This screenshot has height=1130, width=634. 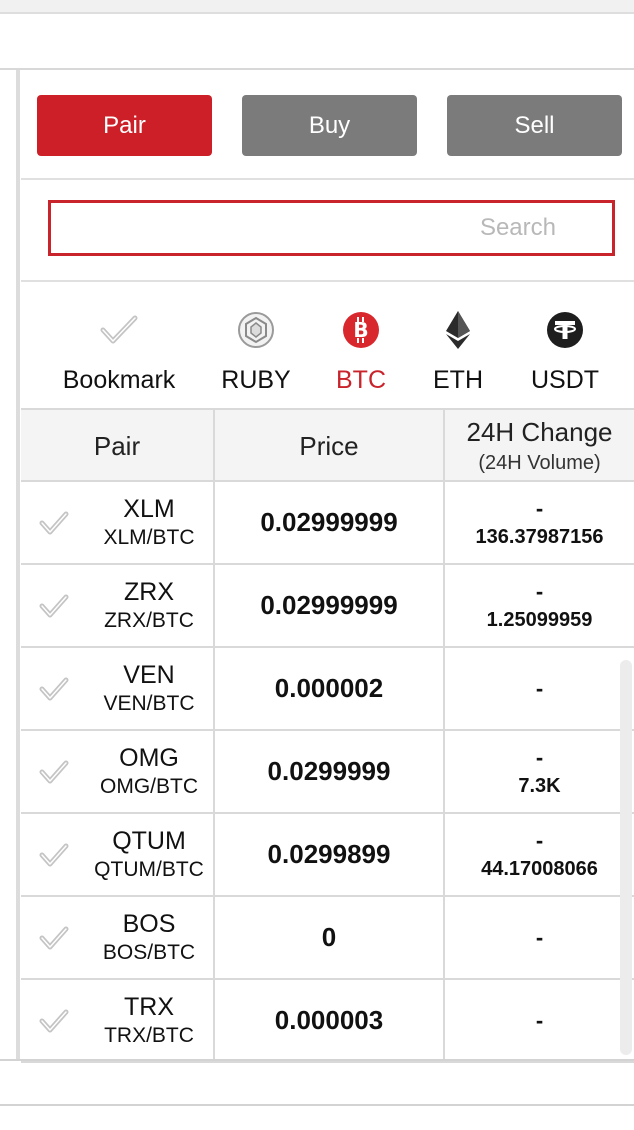 I want to click on coin-name: TRX TRX/BTC, so click(x=149, y=1020).